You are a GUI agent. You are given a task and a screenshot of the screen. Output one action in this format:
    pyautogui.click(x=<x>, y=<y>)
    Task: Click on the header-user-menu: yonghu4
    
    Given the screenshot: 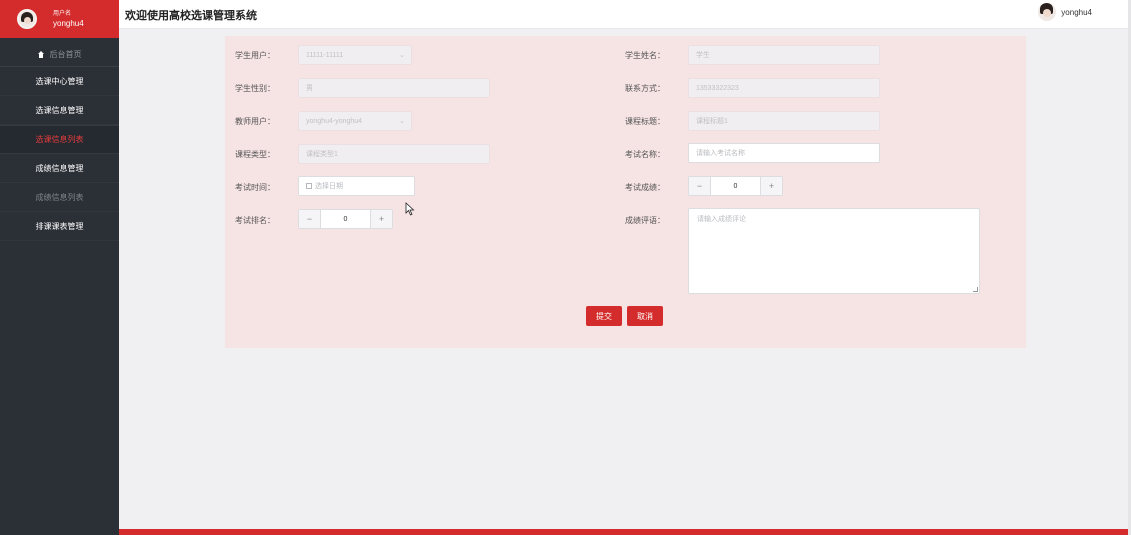 What is the action you would take?
    pyautogui.click(x=1065, y=12)
    